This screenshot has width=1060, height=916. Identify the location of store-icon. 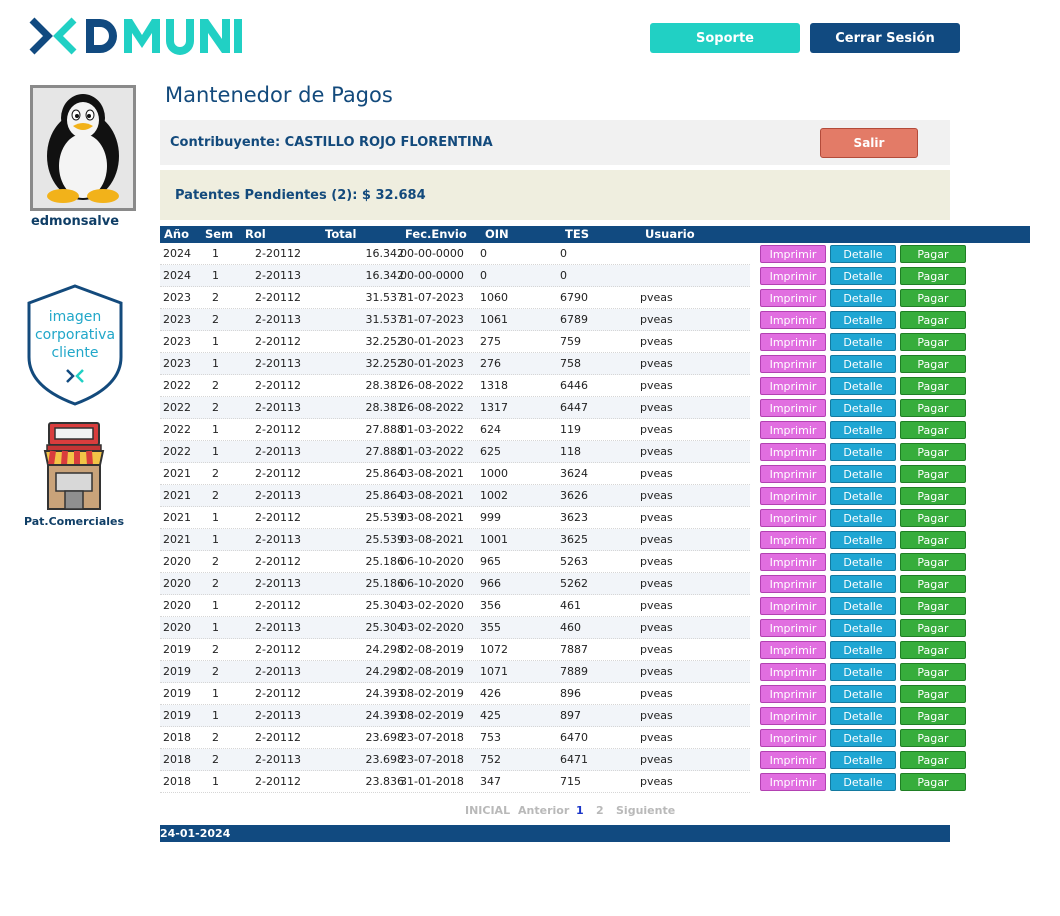
(74, 467).